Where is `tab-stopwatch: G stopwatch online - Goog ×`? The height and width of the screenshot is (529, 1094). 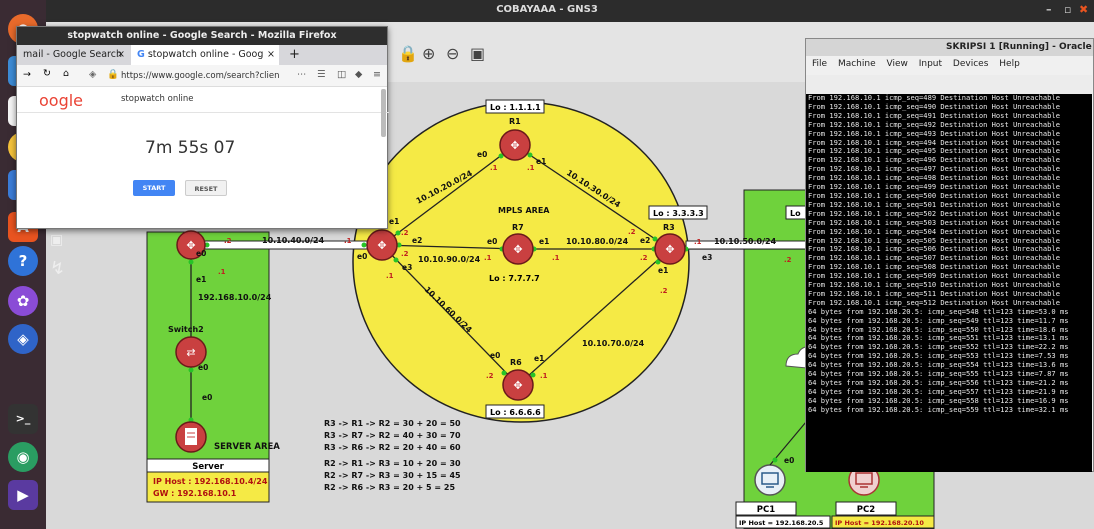 tab-stopwatch: G stopwatch online - Goog × is located at coordinates (205, 55).